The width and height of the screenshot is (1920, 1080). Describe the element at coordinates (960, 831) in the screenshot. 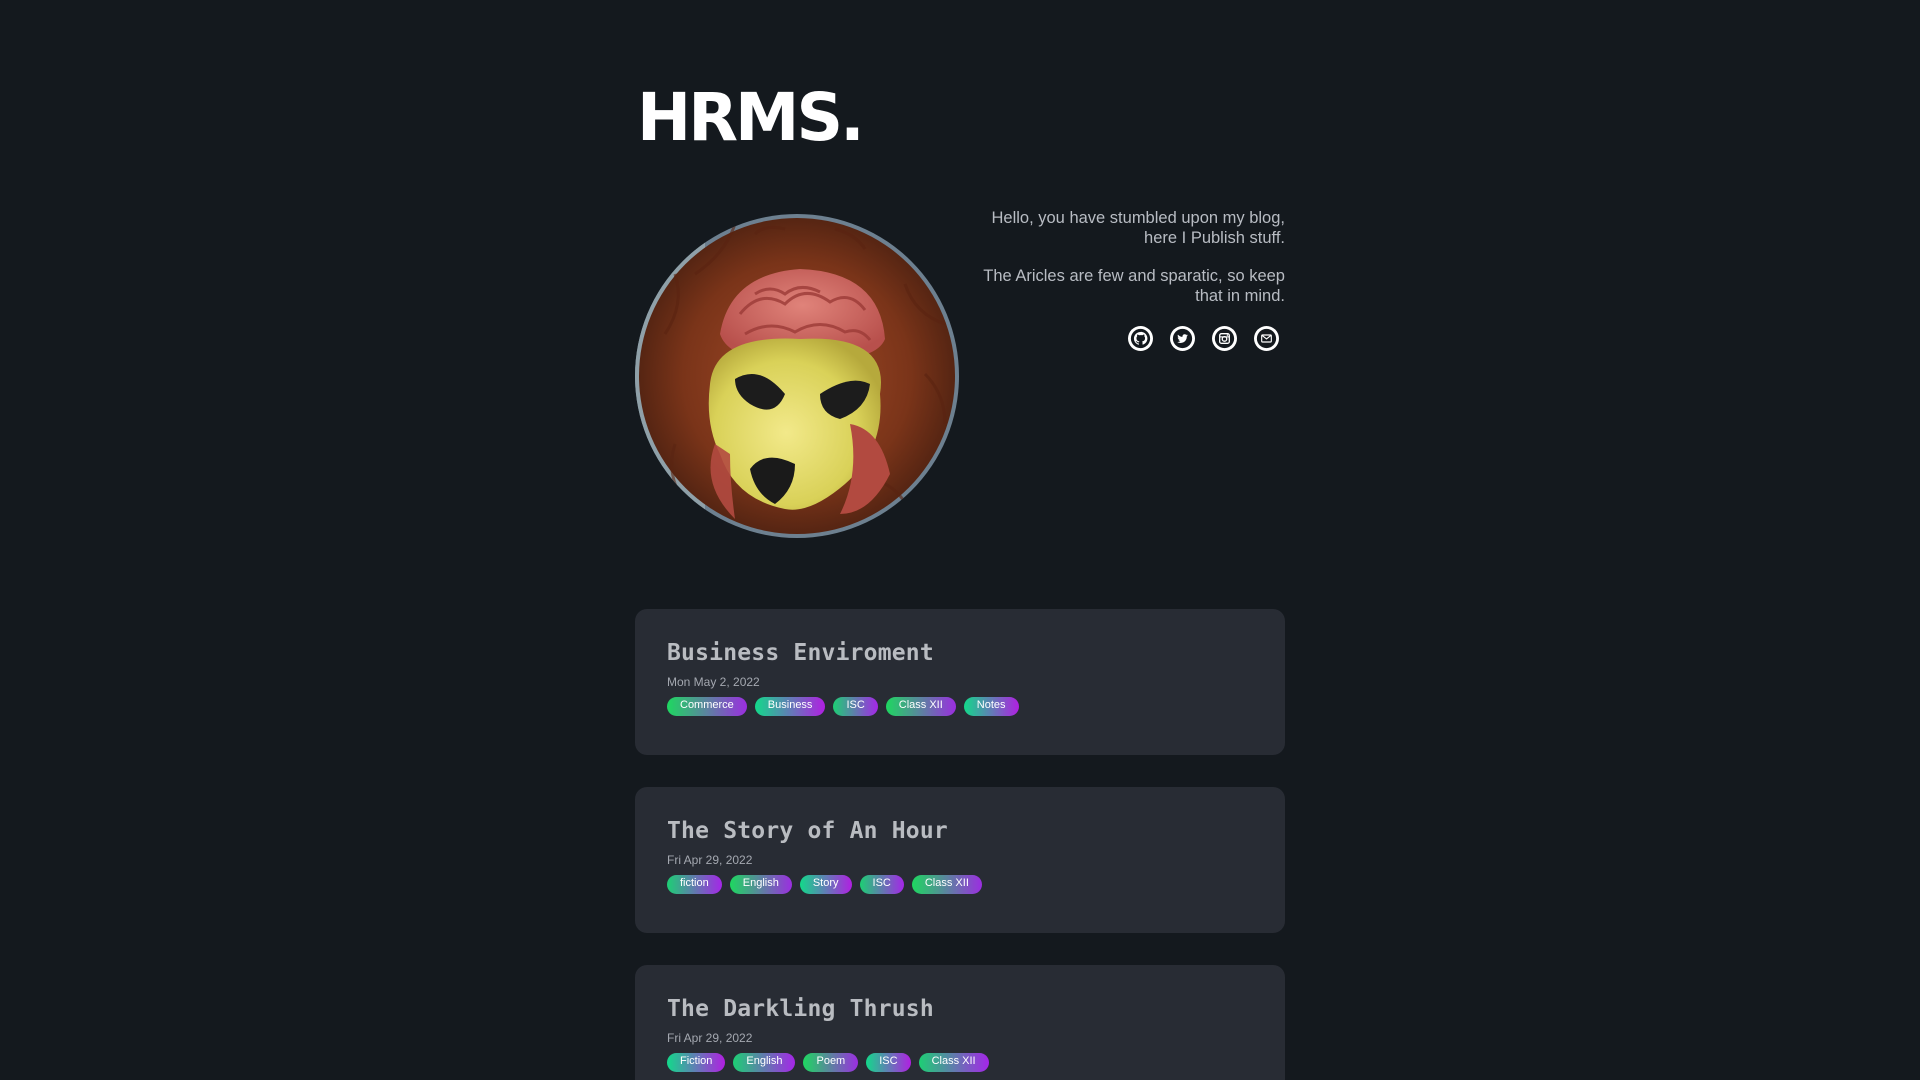

I see `post-title: The Story of An Hour` at that location.